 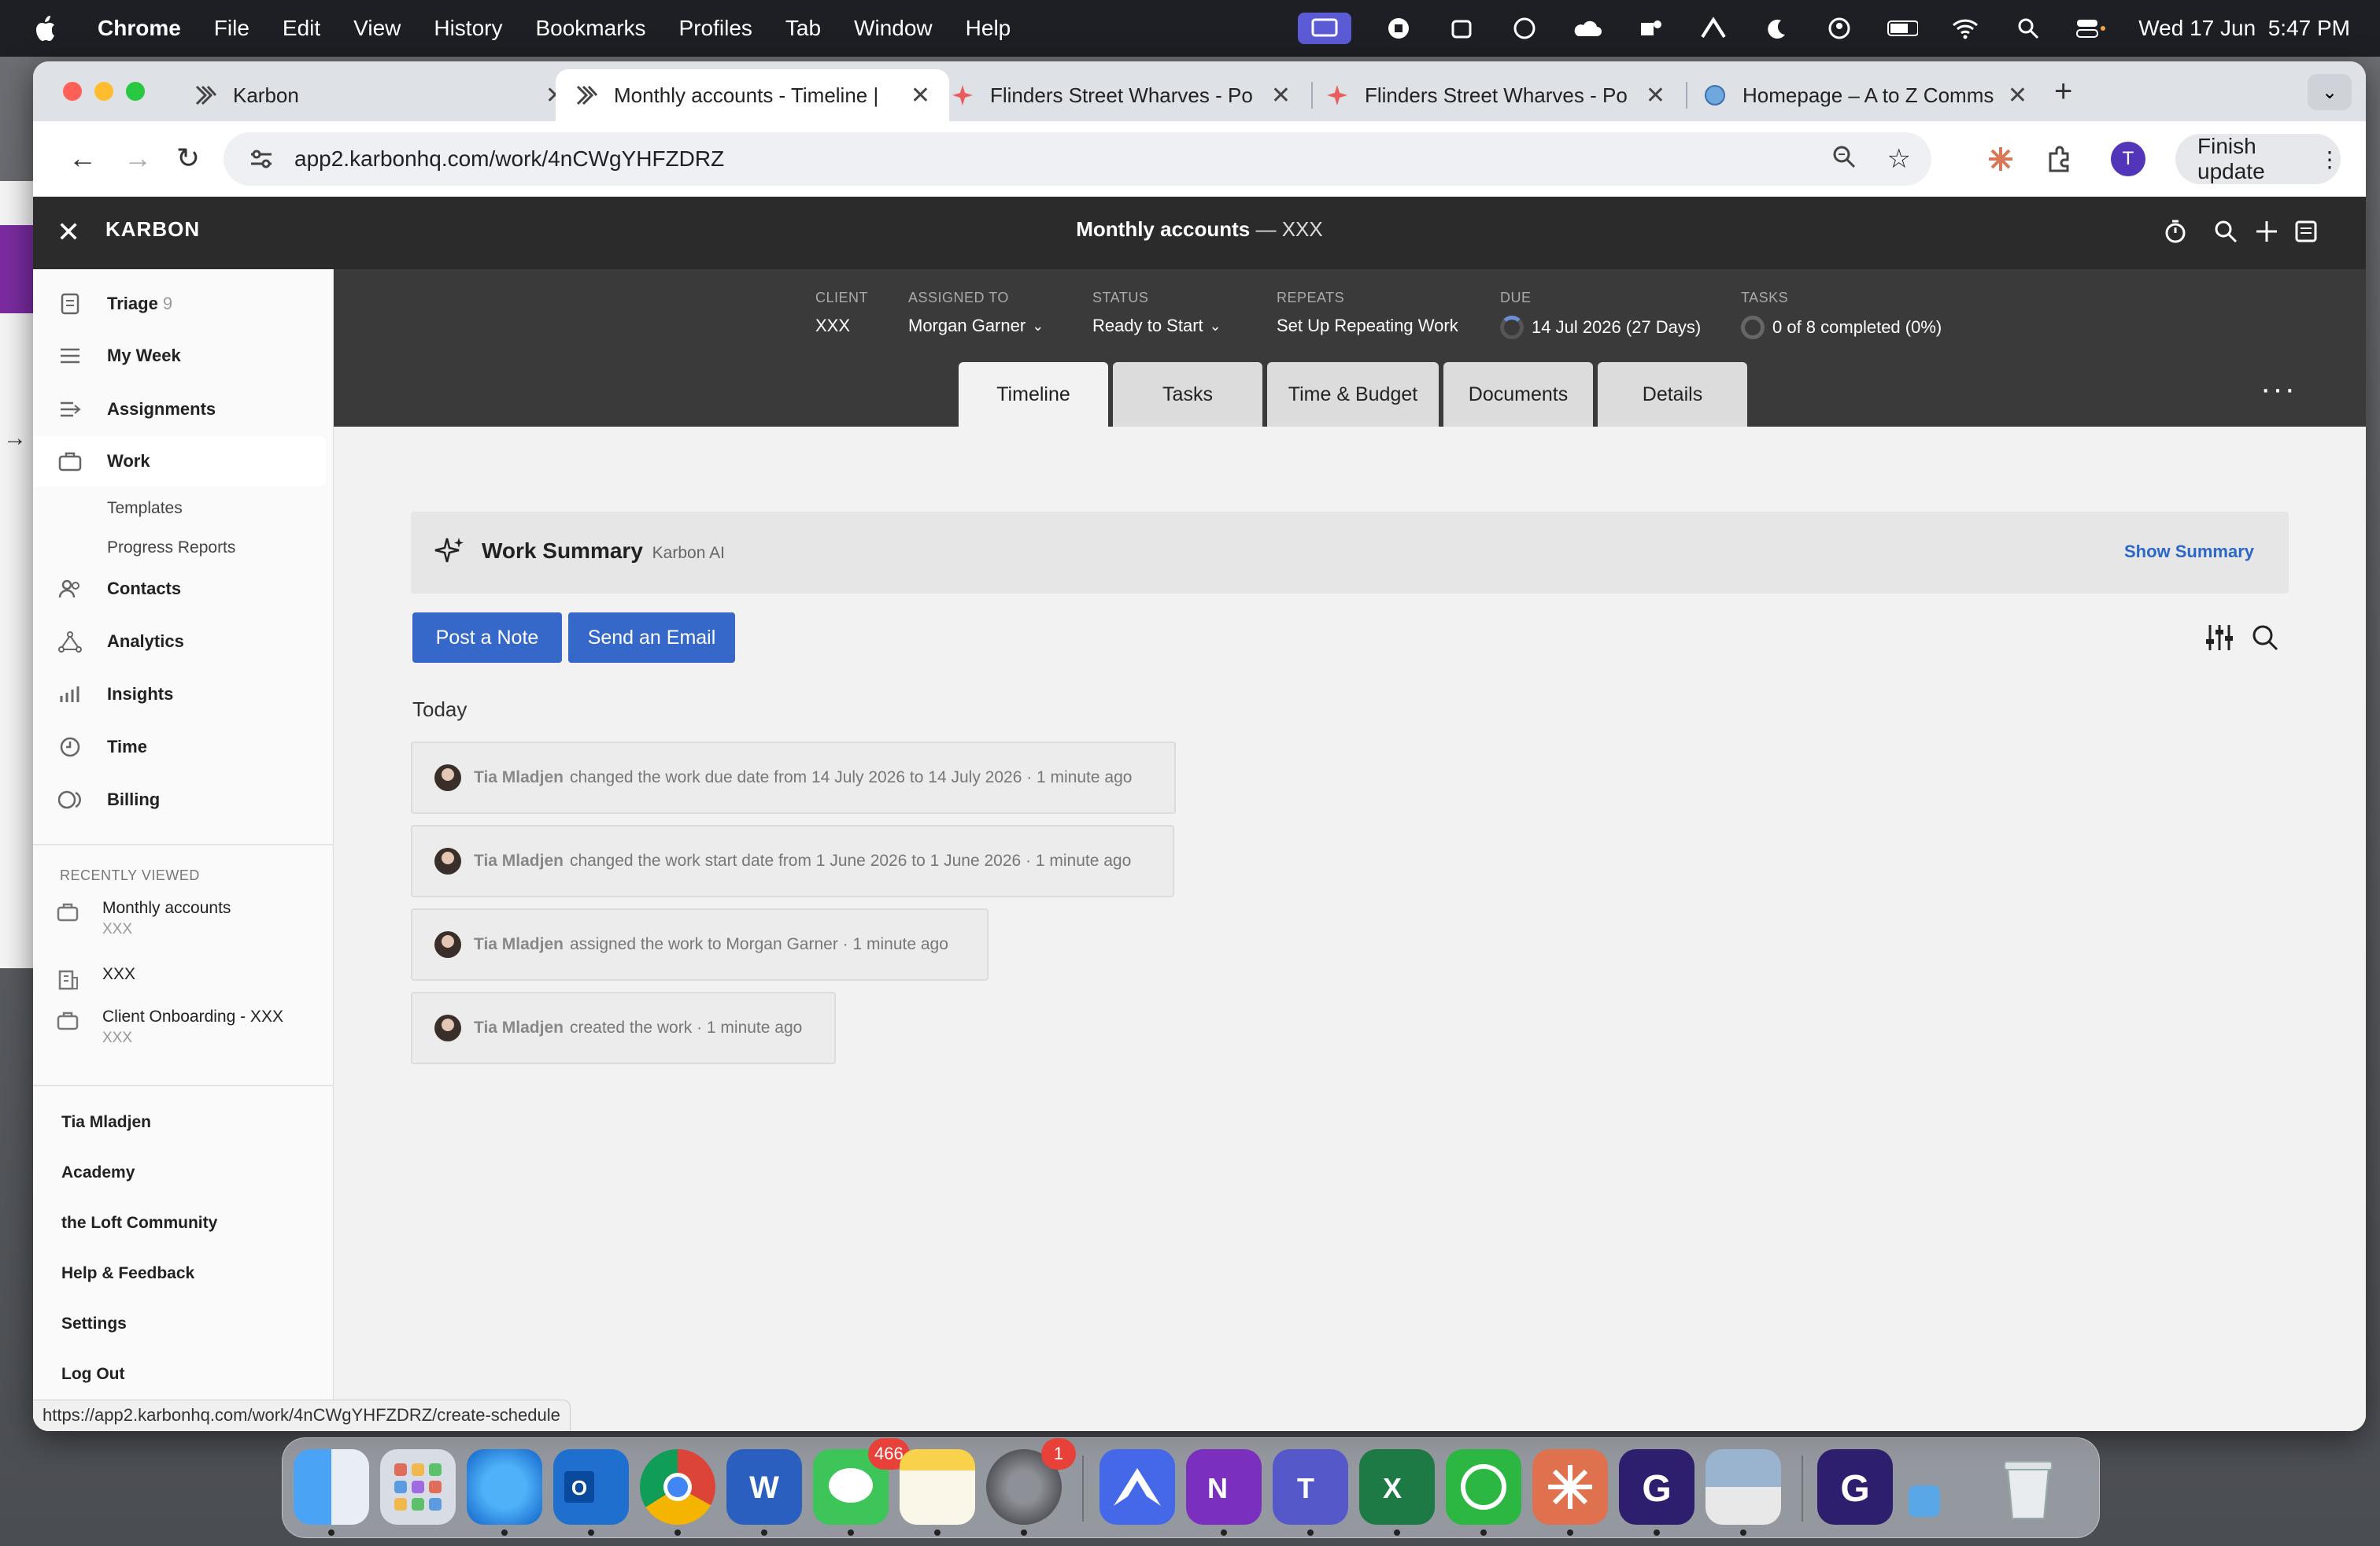 I want to click on set-up-repeating-work-link: Set Up Repeating Work, so click(x=1367, y=326).